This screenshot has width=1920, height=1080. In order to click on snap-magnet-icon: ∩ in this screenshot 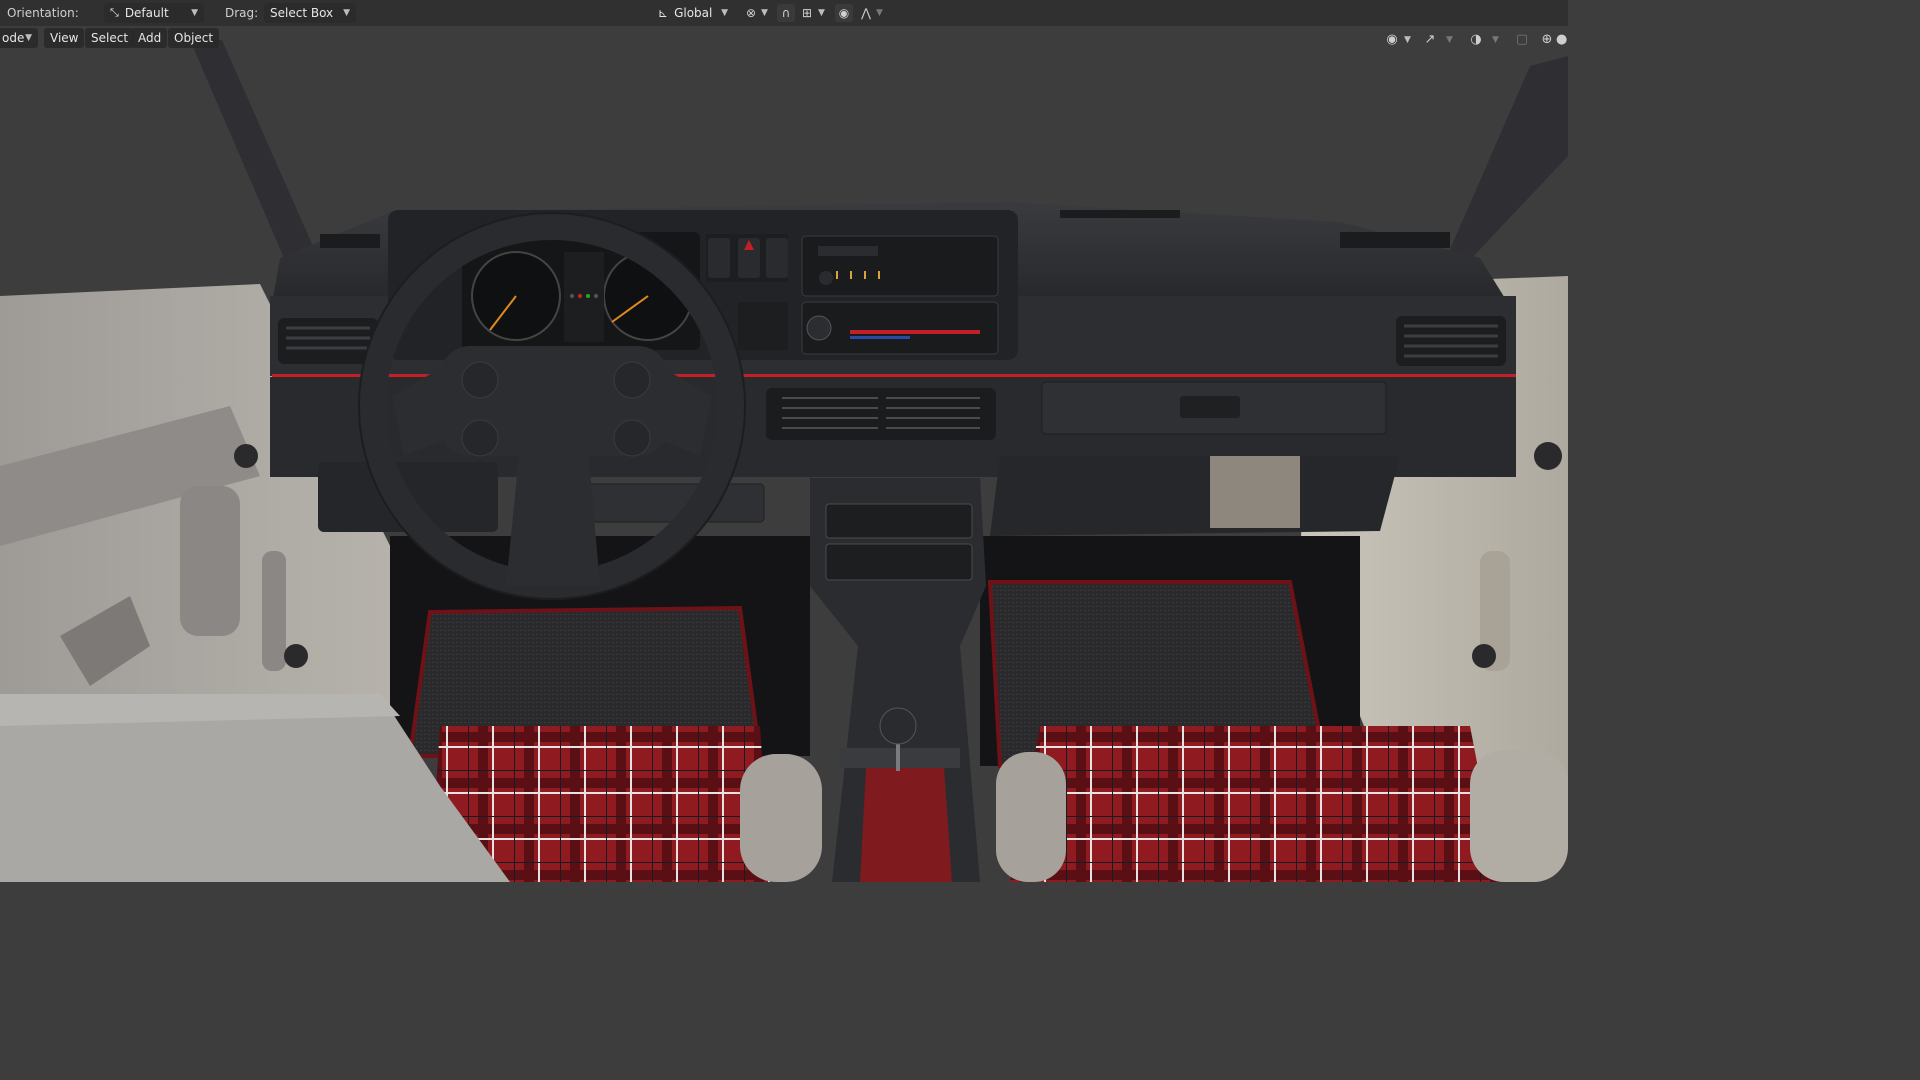, I will do `click(786, 13)`.